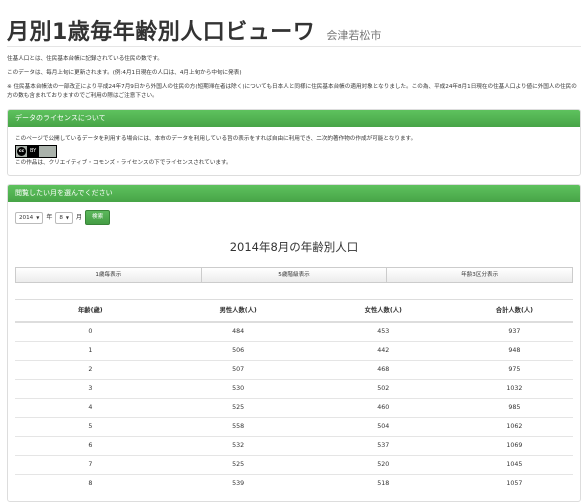  Describe the element at coordinates (514, 370) in the screenshot. I see `cell-total: 975` at that location.